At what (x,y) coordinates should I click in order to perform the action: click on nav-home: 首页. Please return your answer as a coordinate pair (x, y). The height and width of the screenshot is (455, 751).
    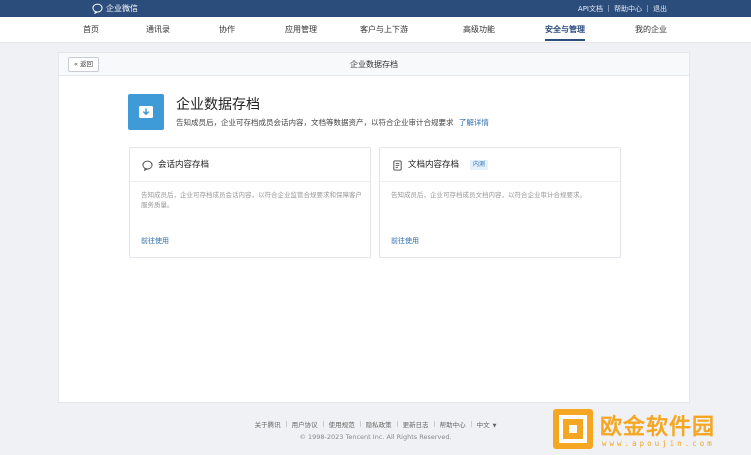
    Looking at the image, I should click on (91, 30).